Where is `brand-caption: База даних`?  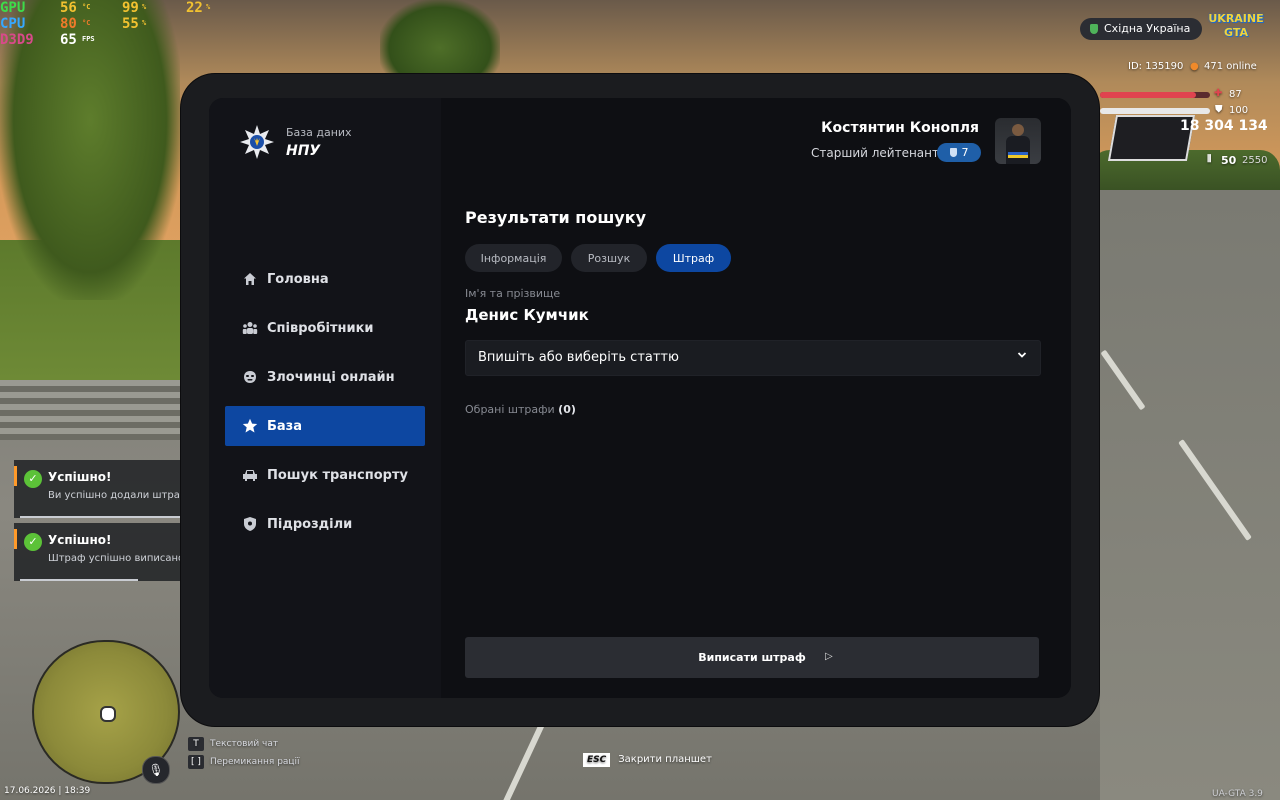 brand-caption: База даних is located at coordinates (319, 132).